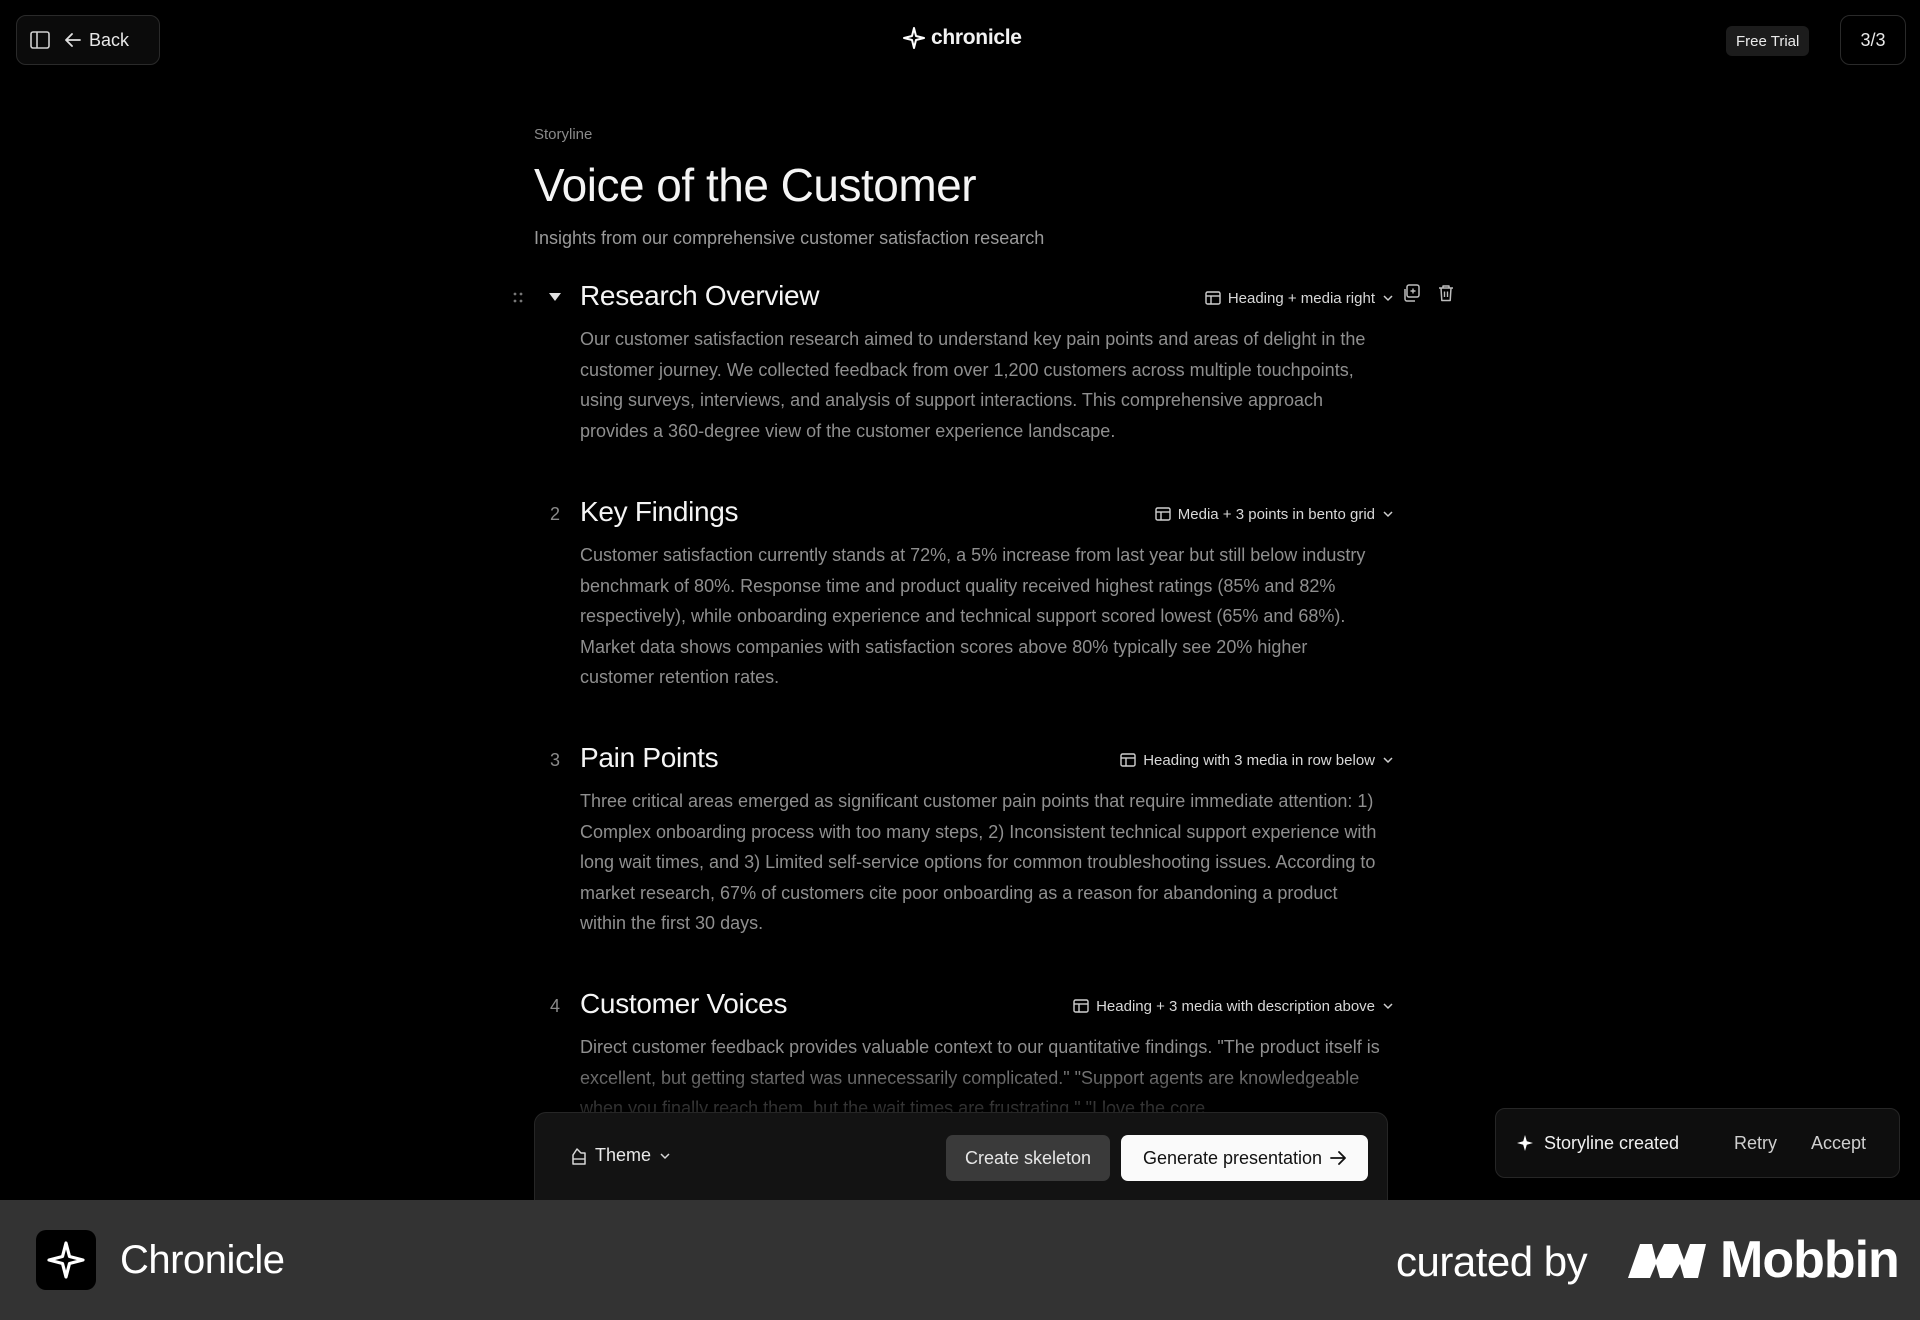 This screenshot has height=1320, width=1920. I want to click on sidebar-toggle-icon, so click(40, 40).